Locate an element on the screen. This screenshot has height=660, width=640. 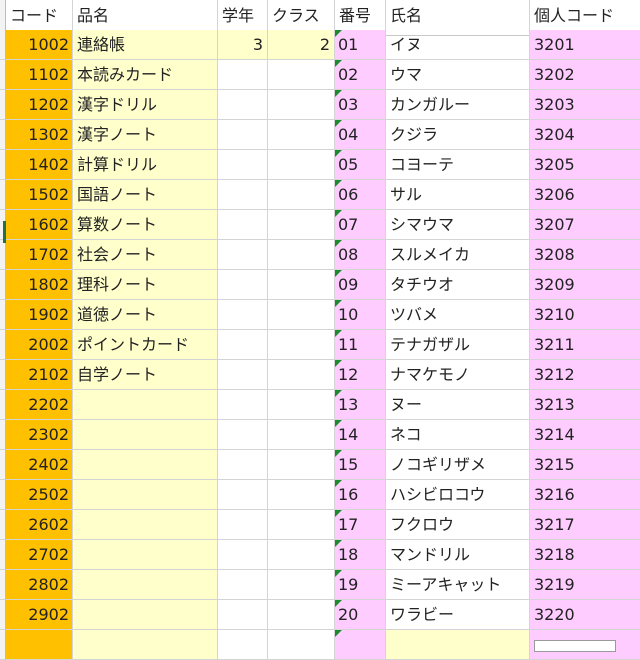
cell-code: 1002 is located at coordinates (39, 45).